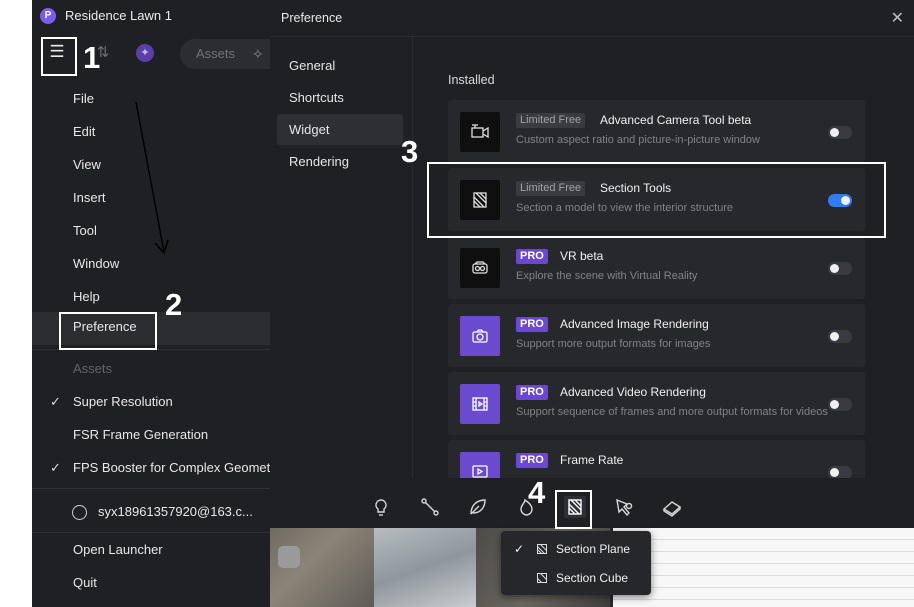 This screenshot has height=607, width=914. I want to click on scene-marble-texture, so click(425, 567).